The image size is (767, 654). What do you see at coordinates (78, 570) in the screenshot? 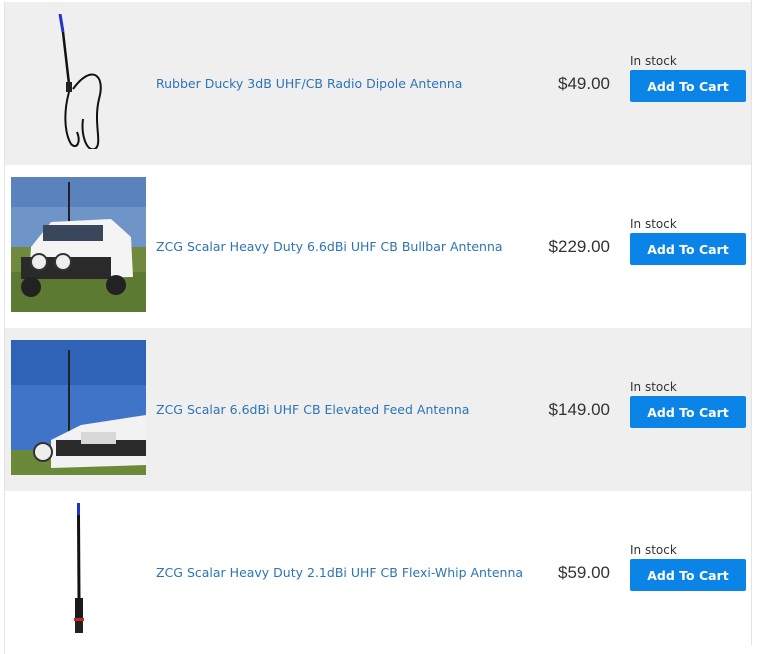
I see `product-image-flexi-whip-antenna` at bounding box center [78, 570].